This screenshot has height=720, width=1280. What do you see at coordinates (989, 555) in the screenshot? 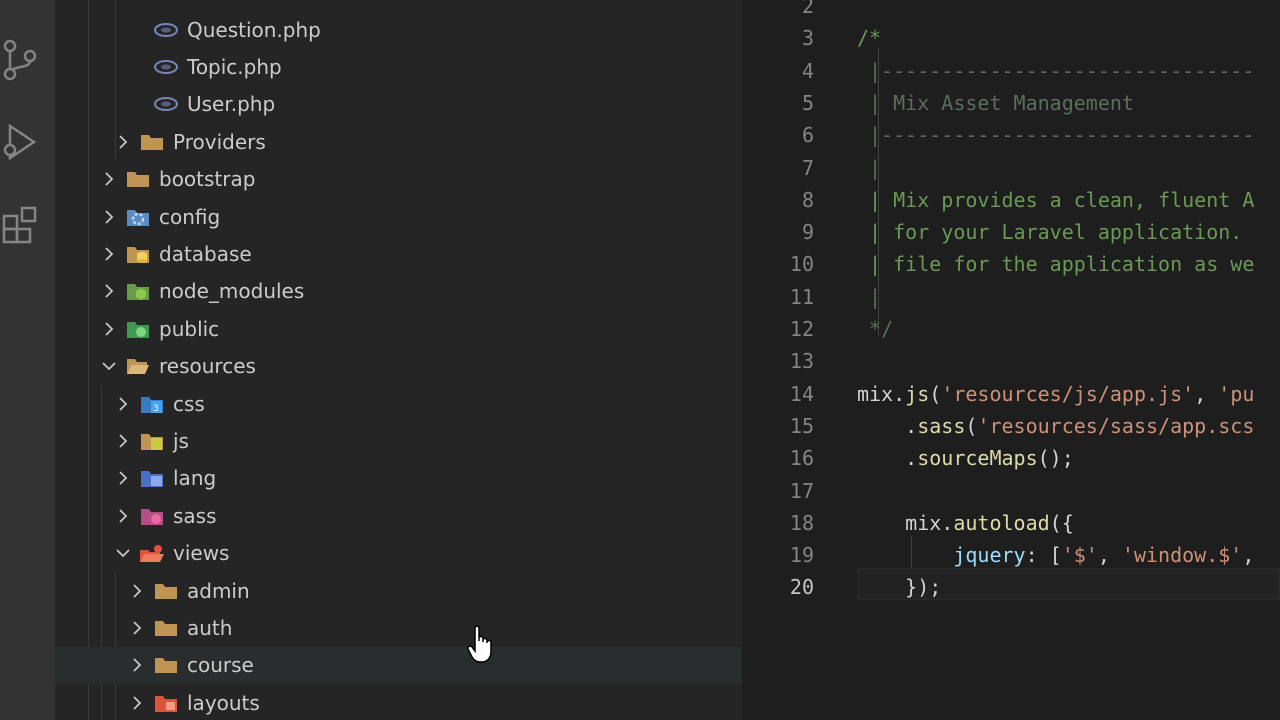
I see `code-token: jquery` at bounding box center [989, 555].